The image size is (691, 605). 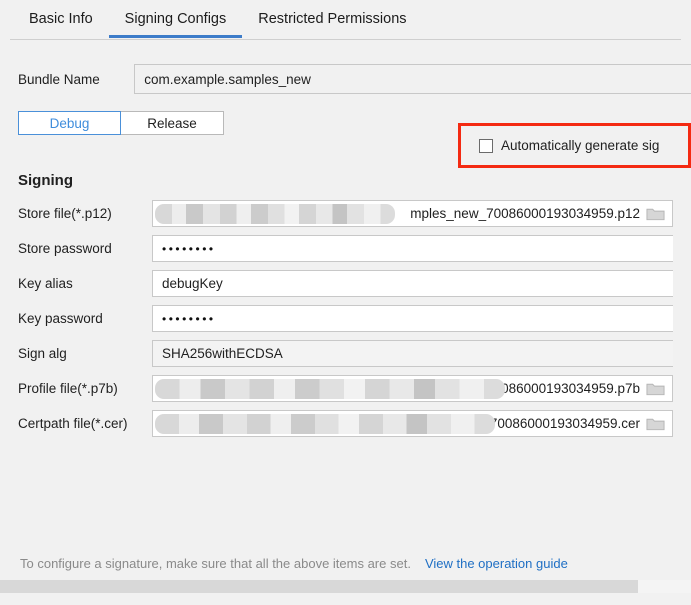 I want to click on field-label: Sign alg, so click(x=42, y=353).